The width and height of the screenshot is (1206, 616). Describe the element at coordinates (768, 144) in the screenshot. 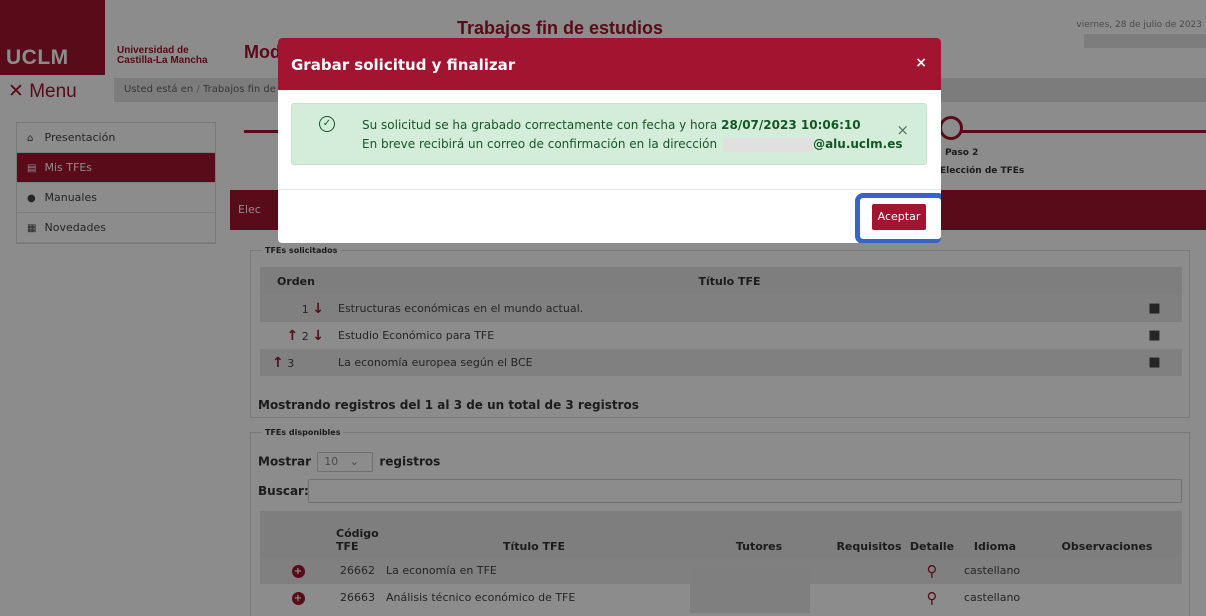

I see `redacted-email` at that location.